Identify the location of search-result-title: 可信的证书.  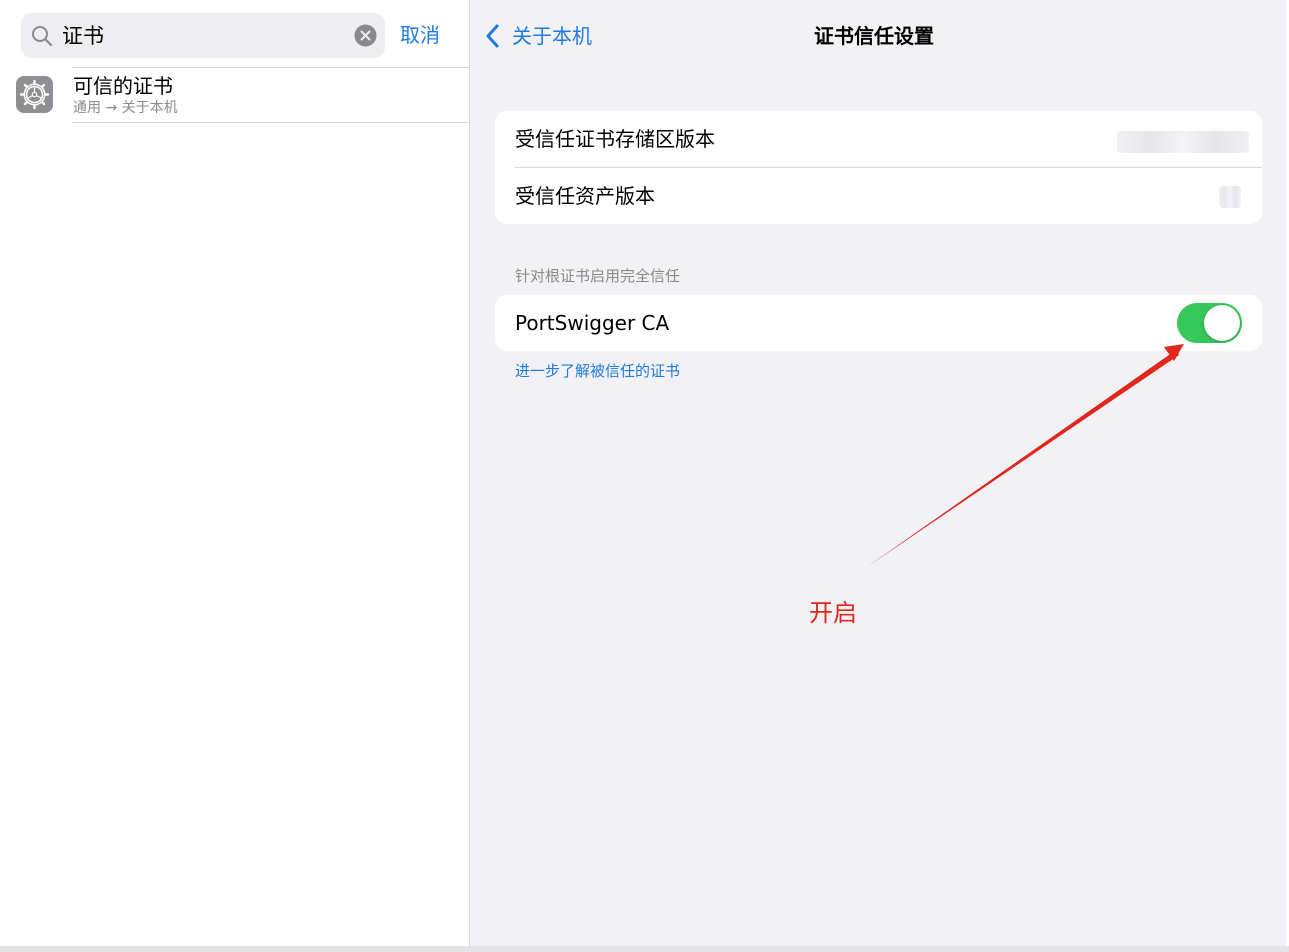
(123, 86).